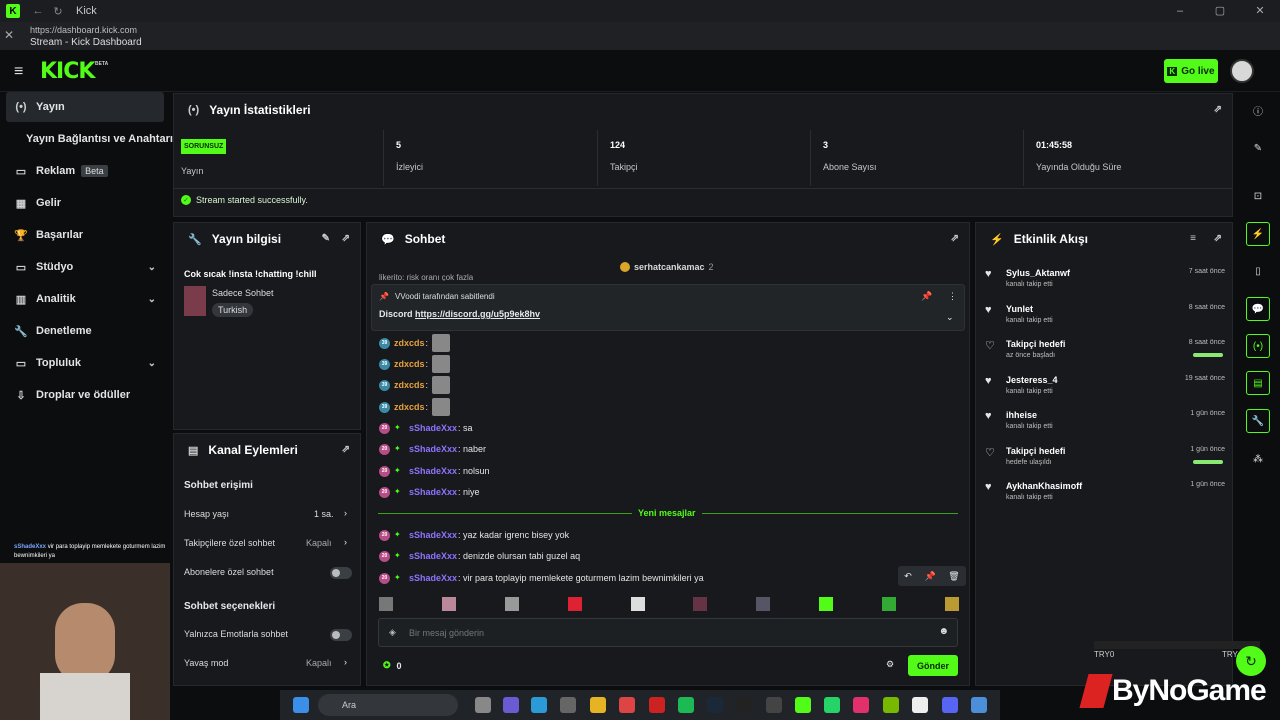 This screenshot has width=1280, height=720. Describe the element at coordinates (979, 705) in the screenshot. I see `tray-app-icon` at that location.